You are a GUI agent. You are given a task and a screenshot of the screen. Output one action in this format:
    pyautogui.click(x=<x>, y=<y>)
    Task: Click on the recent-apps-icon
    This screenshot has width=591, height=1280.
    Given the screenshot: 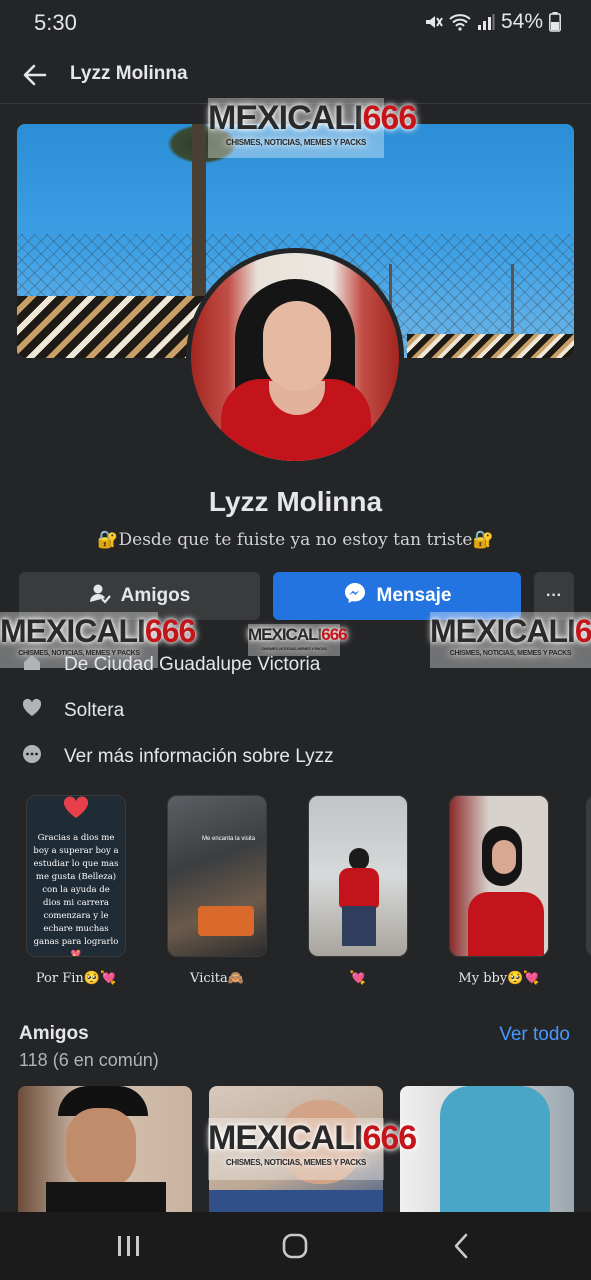 What is the action you would take?
    pyautogui.click(x=129, y=1248)
    